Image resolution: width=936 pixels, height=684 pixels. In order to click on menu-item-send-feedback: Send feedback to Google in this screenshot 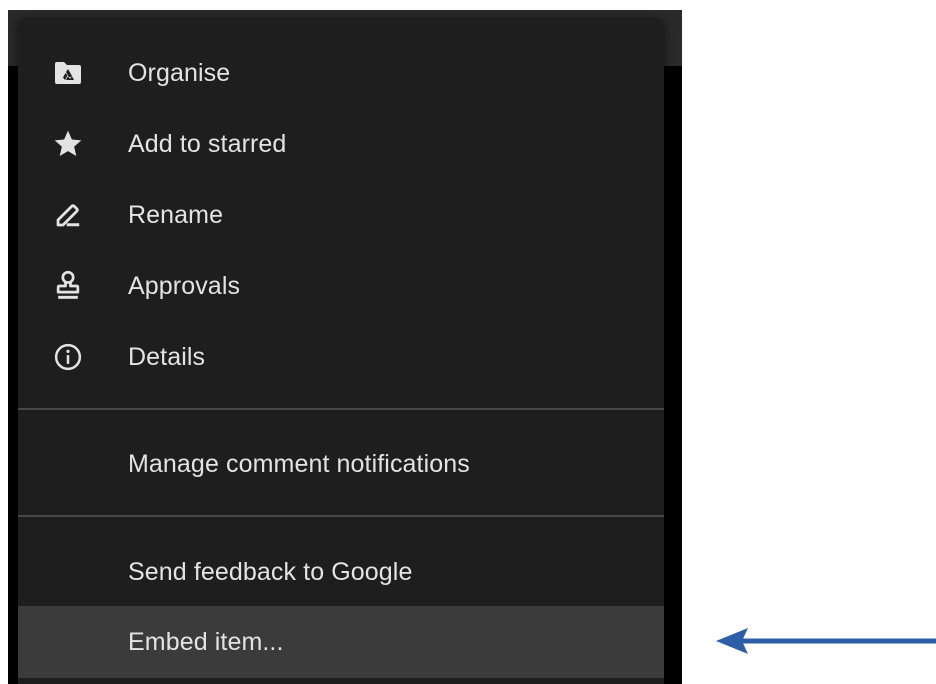, I will do `click(341, 572)`.